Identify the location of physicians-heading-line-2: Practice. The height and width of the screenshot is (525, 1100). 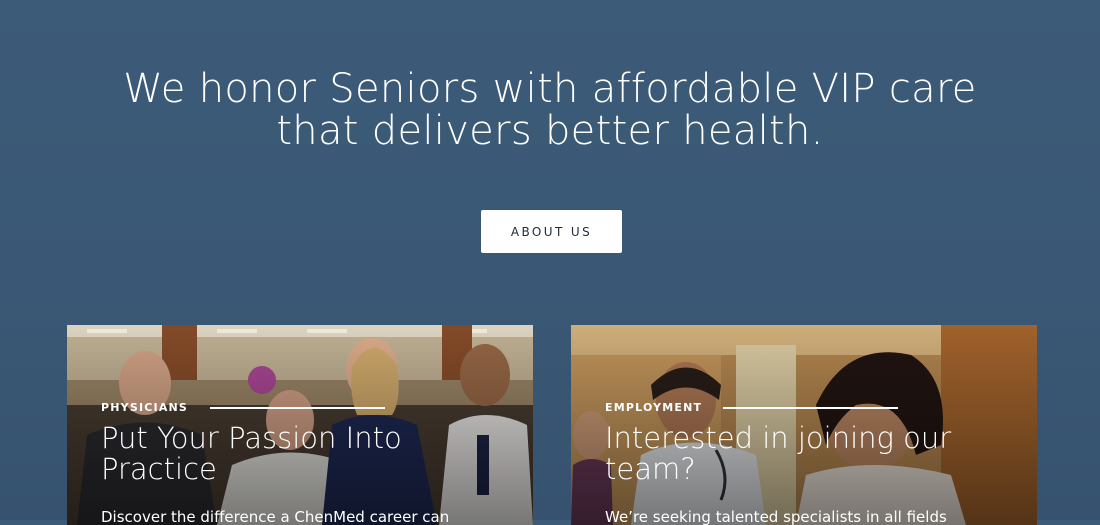
(159, 469).